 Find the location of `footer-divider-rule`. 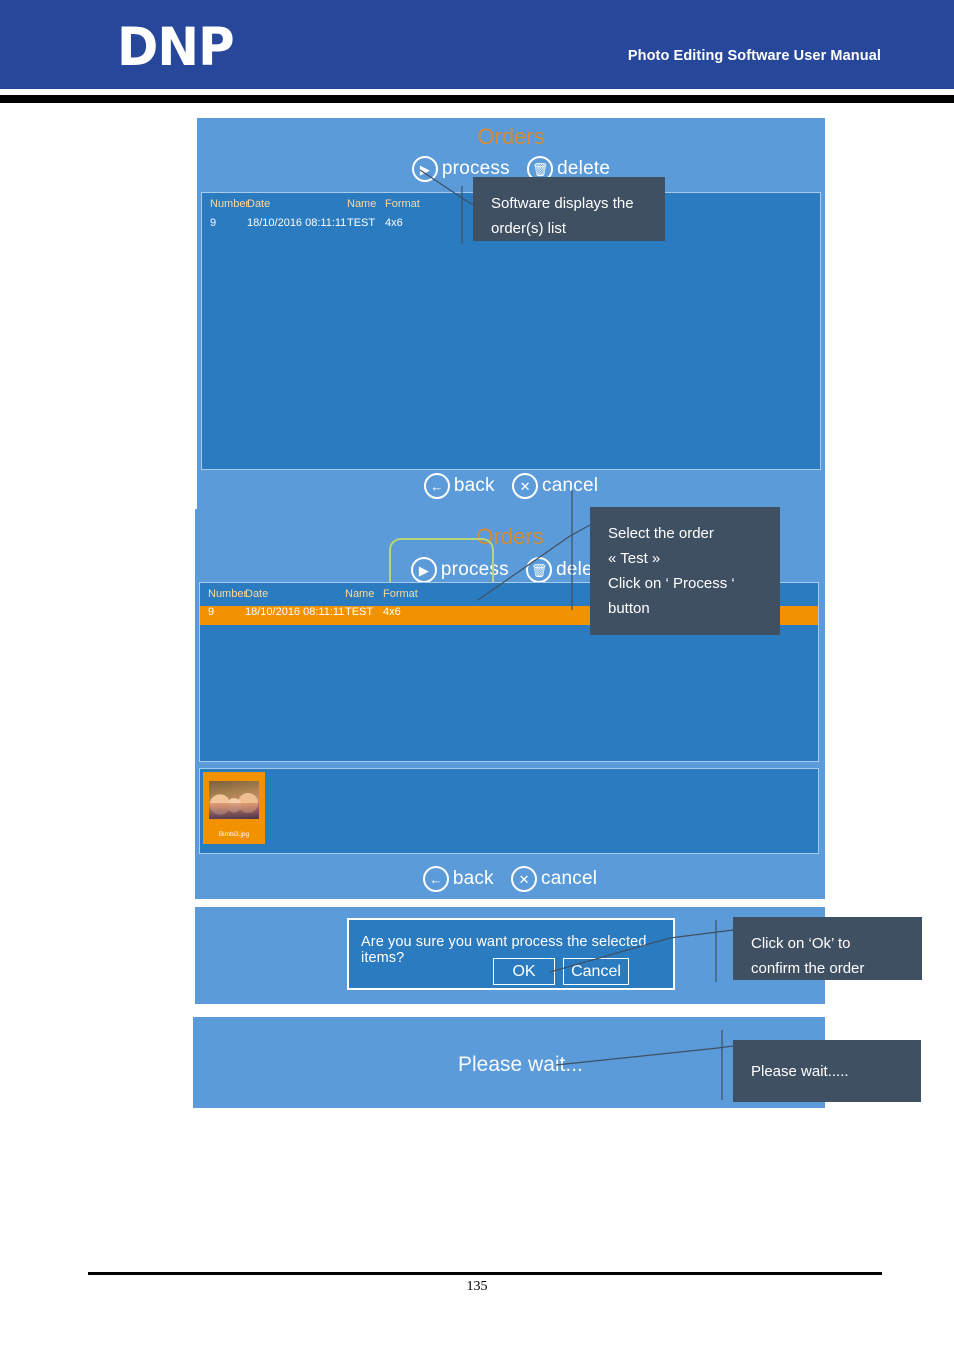

footer-divider-rule is located at coordinates (485, 1273).